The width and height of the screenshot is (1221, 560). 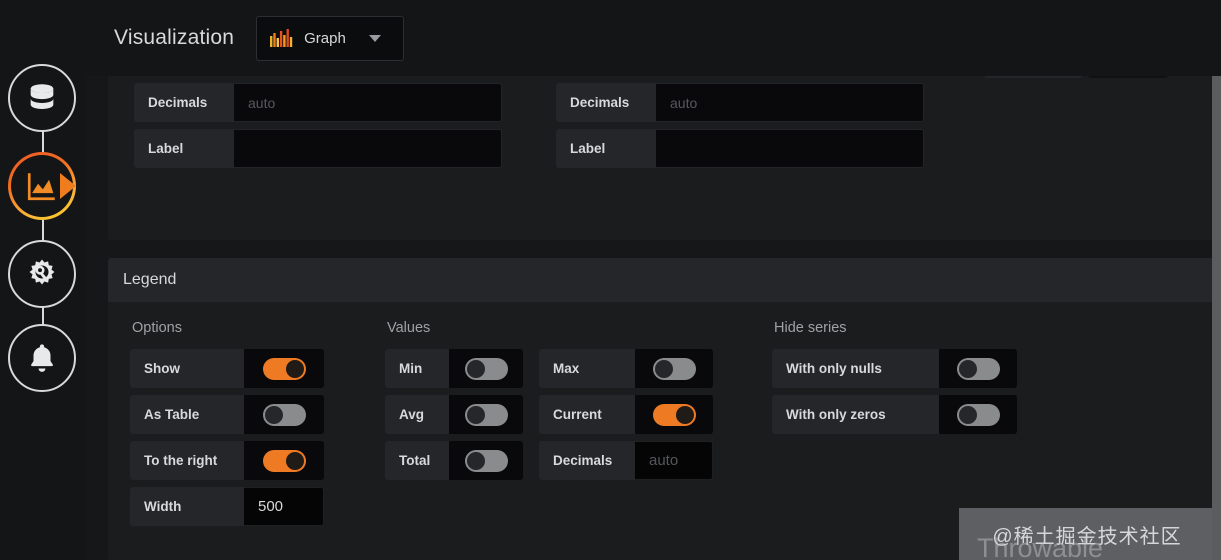 What do you see at coordinates (855, 368) in the screenshot?
I see `row-label: With only nulls` at bounding box center [855, 368].